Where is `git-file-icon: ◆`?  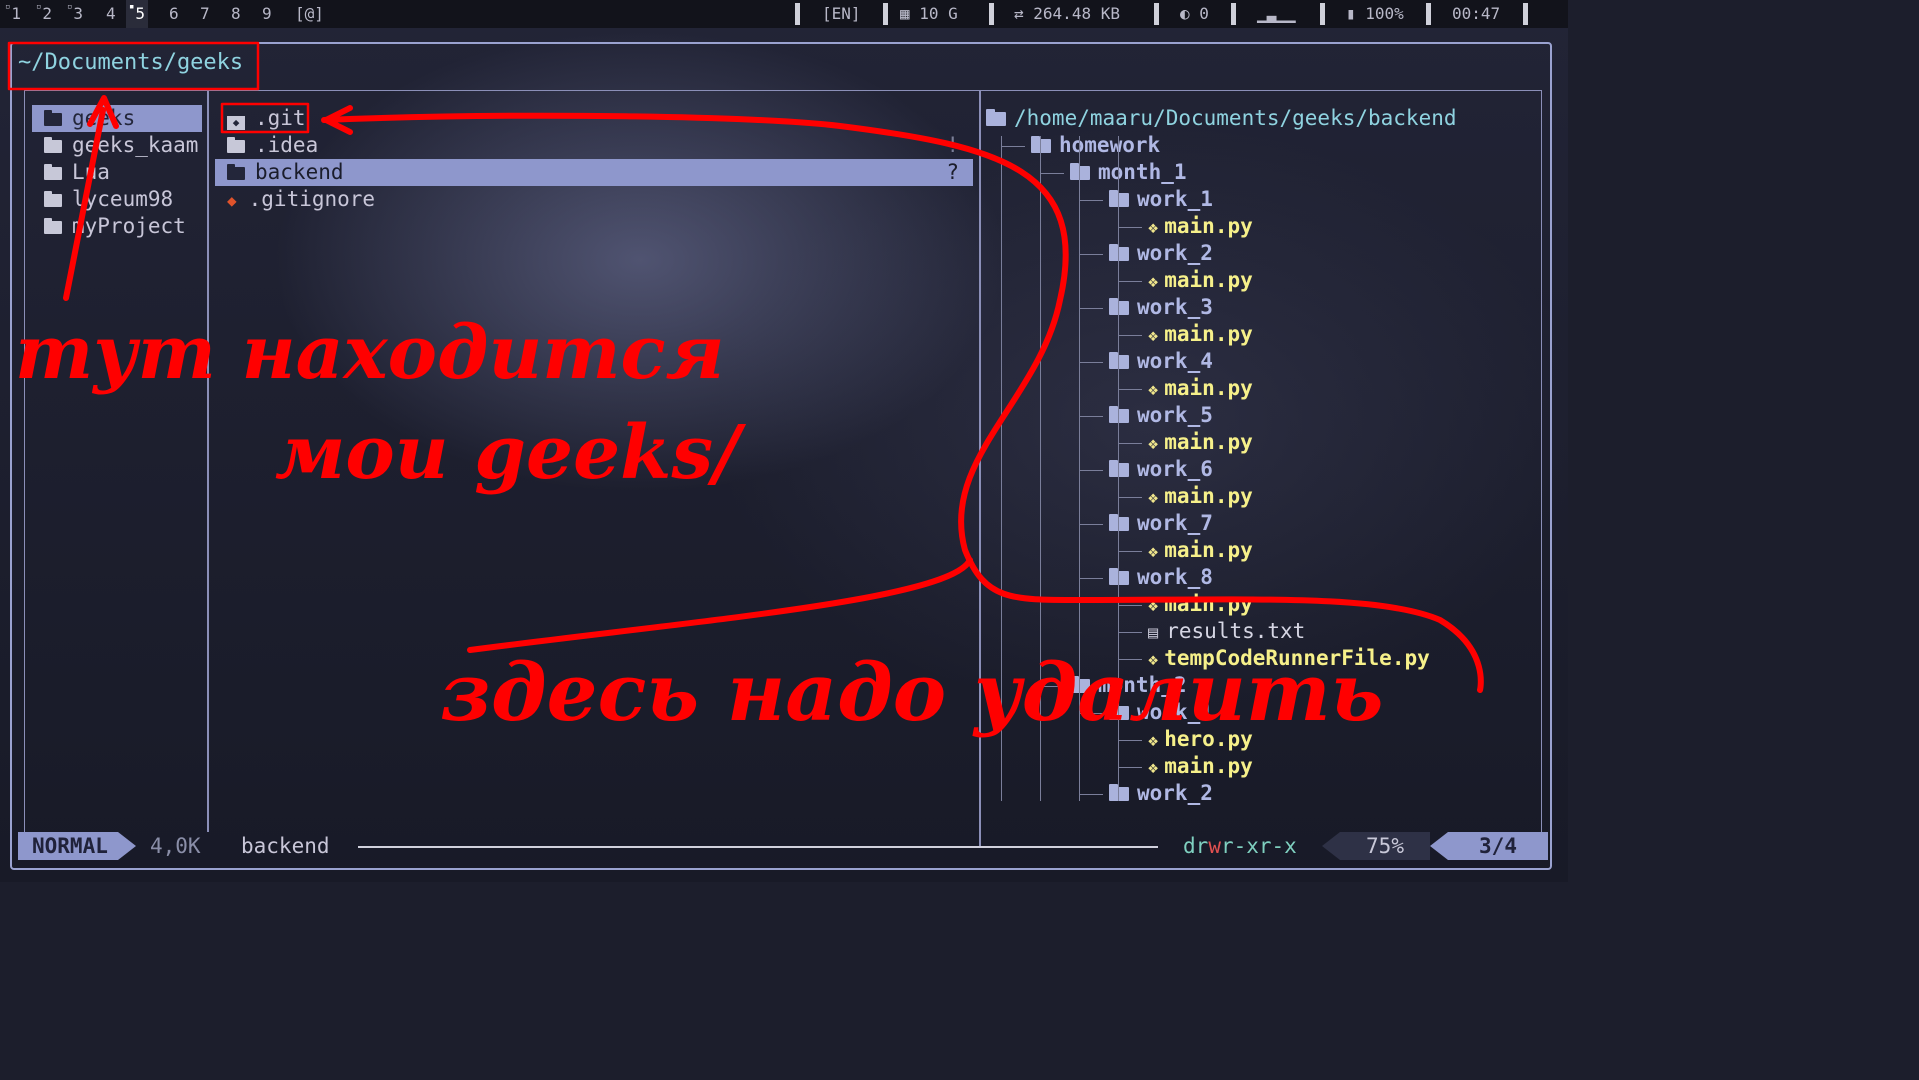 git-file-icon: ◆ is located at coordinates (232, 200).